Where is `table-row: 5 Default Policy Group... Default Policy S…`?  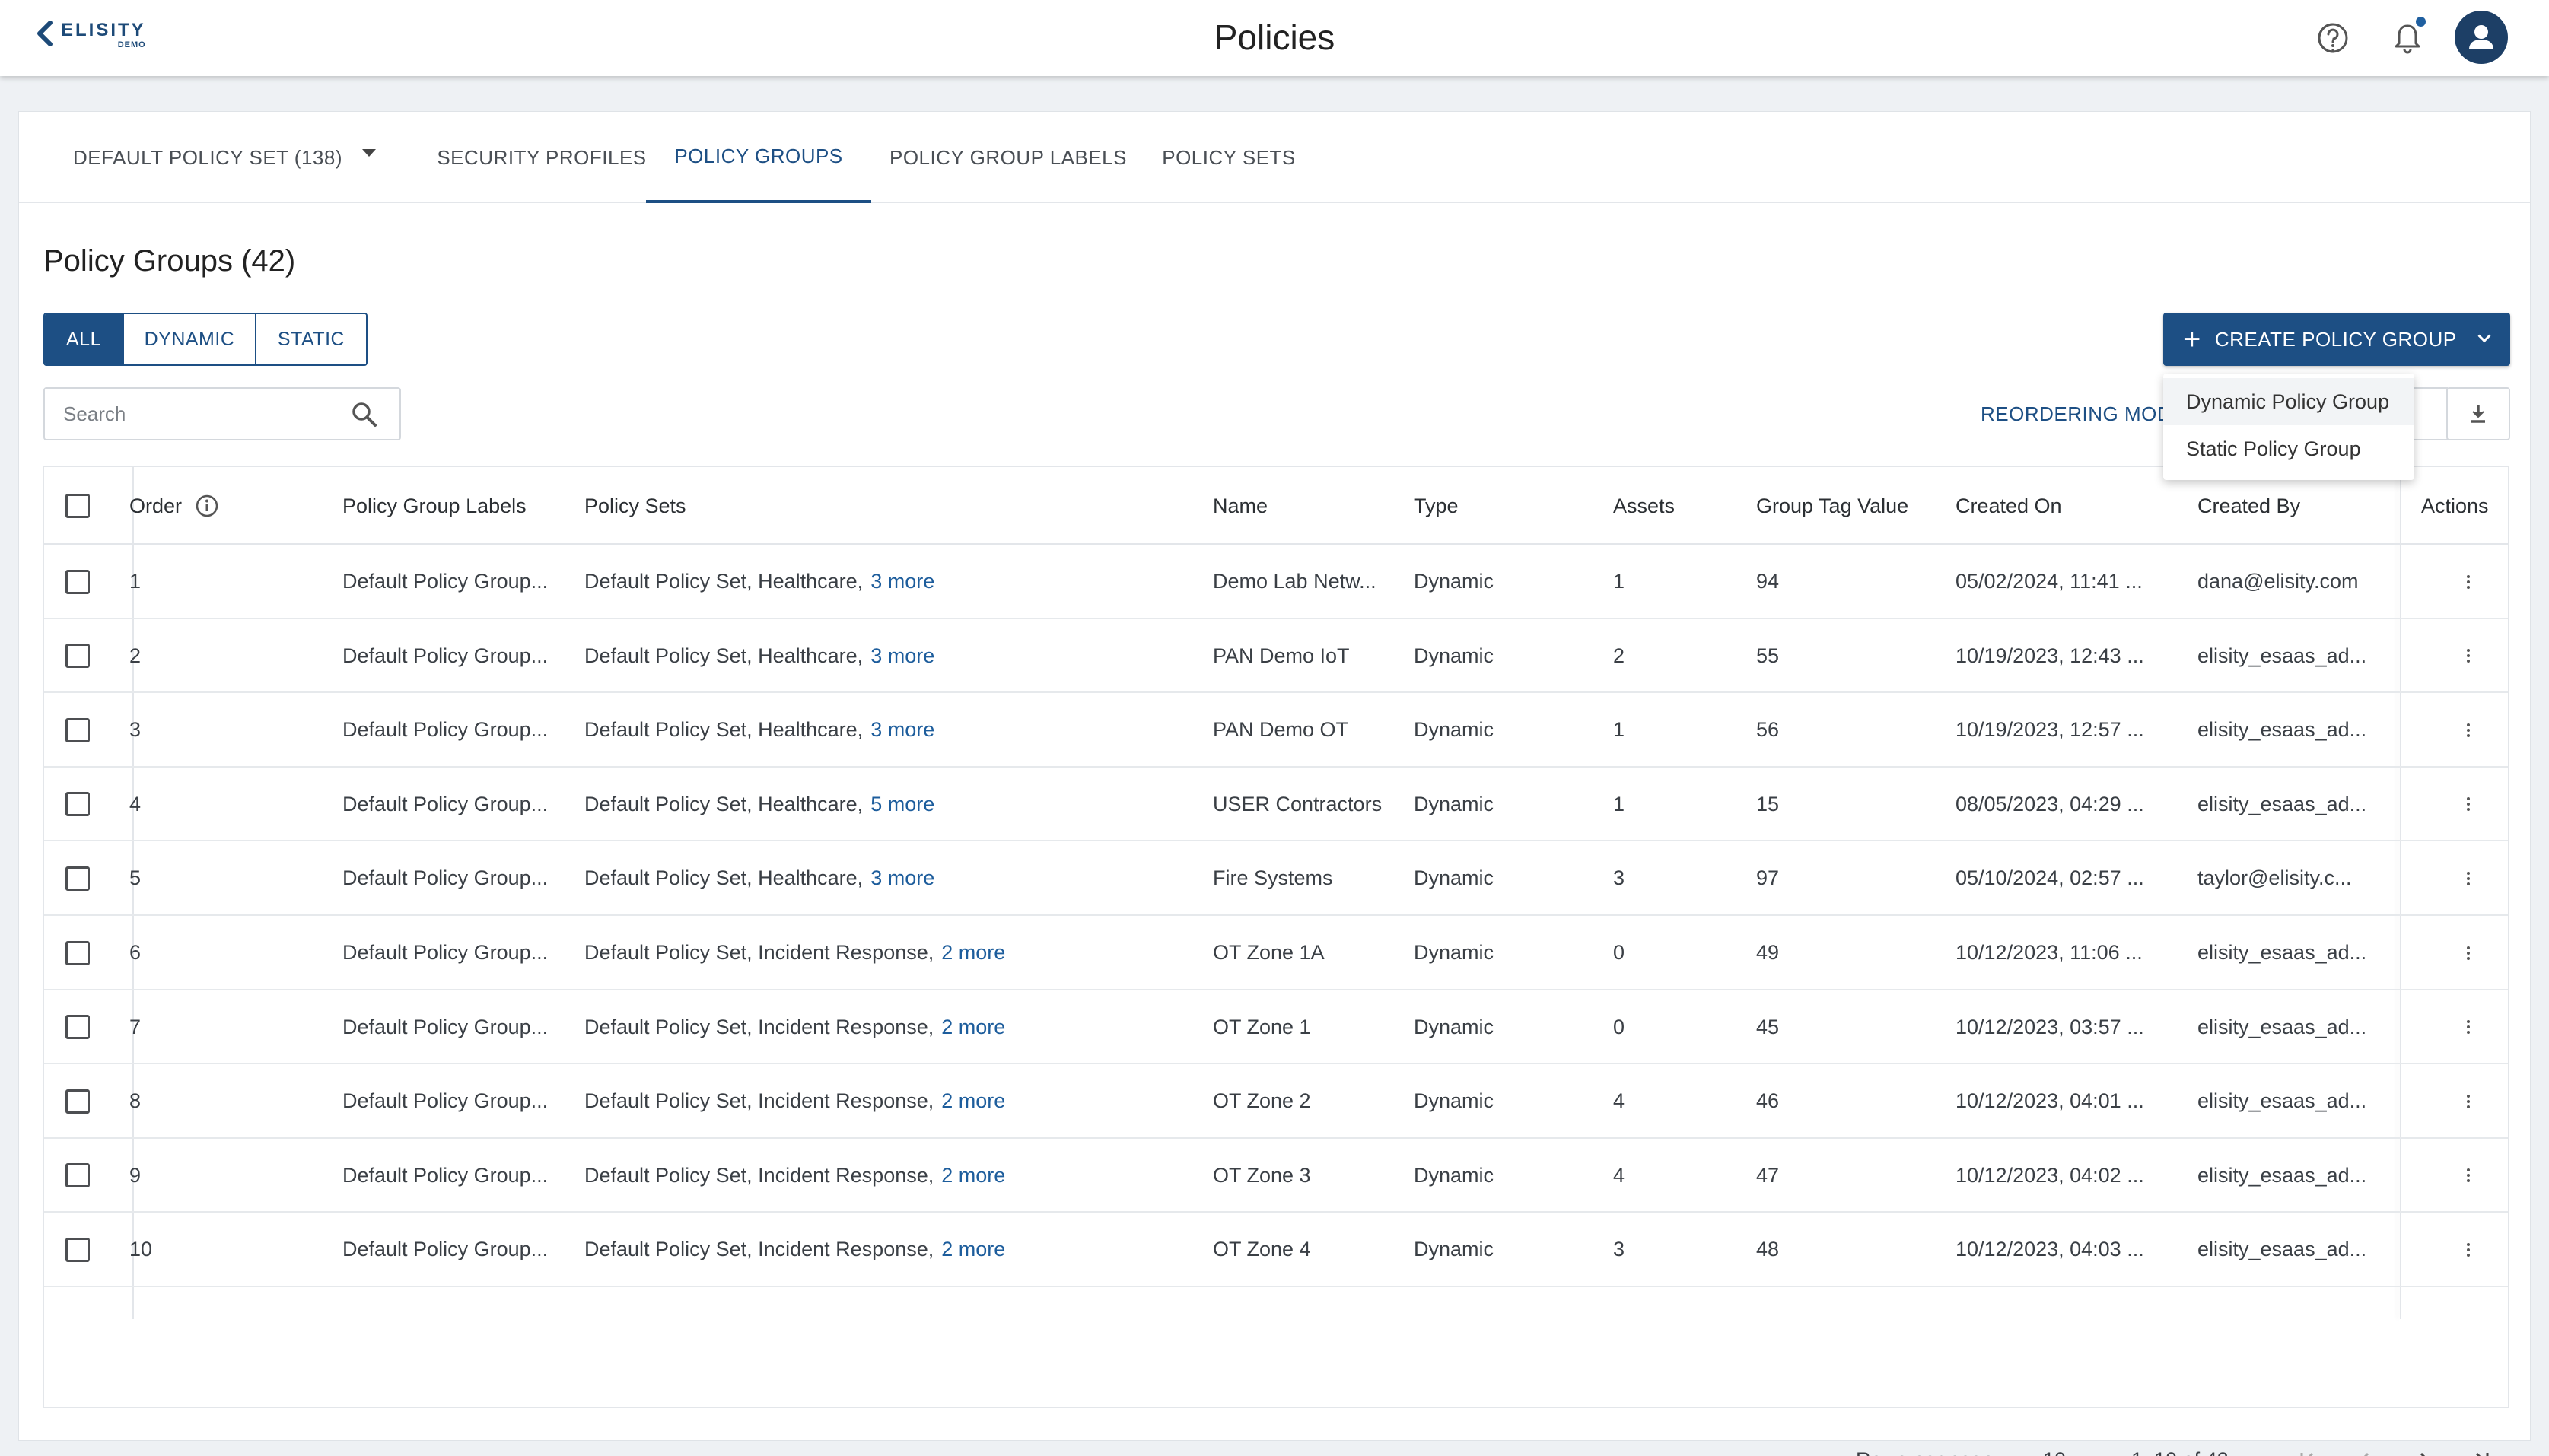
table-row: 5 Default Policy Group... Default Policy S… is located at coordinates (1276, 878).